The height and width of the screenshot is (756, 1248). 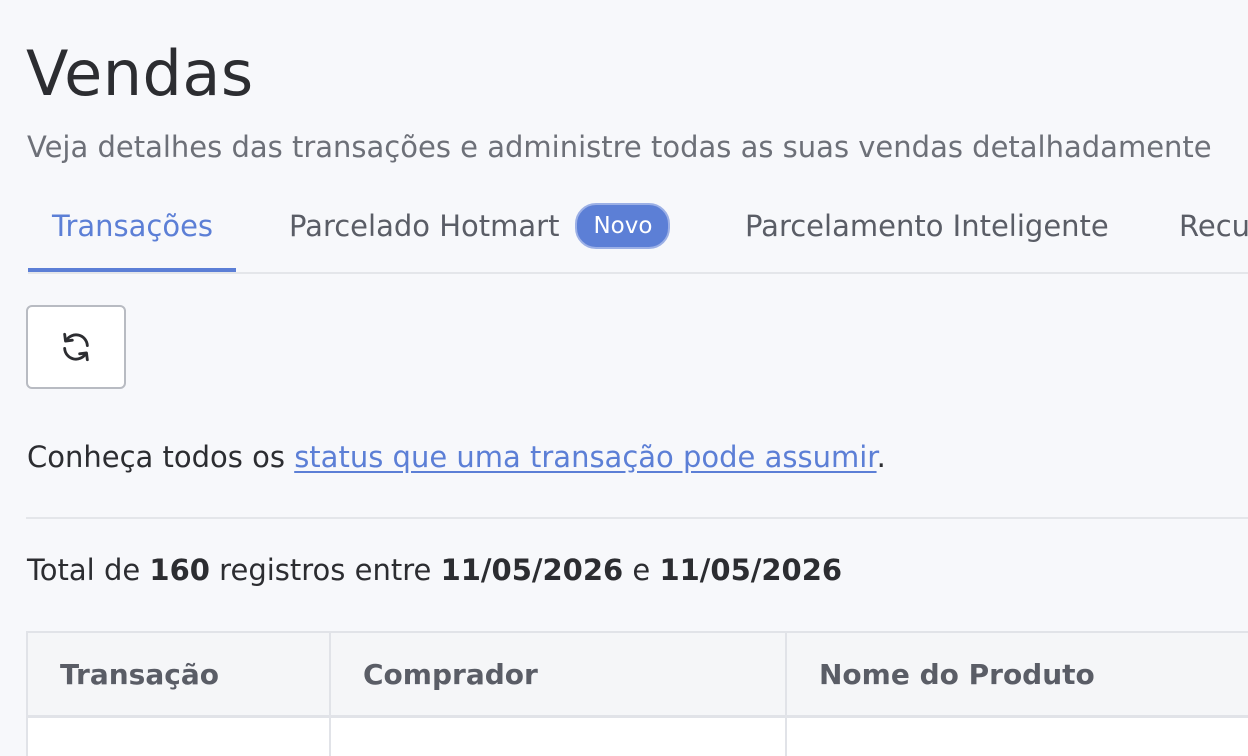 What do you see at coordinates (179, 674) in the screenshot?
I see `column-header-transacao: Transação` at bounding box center [179, 674].